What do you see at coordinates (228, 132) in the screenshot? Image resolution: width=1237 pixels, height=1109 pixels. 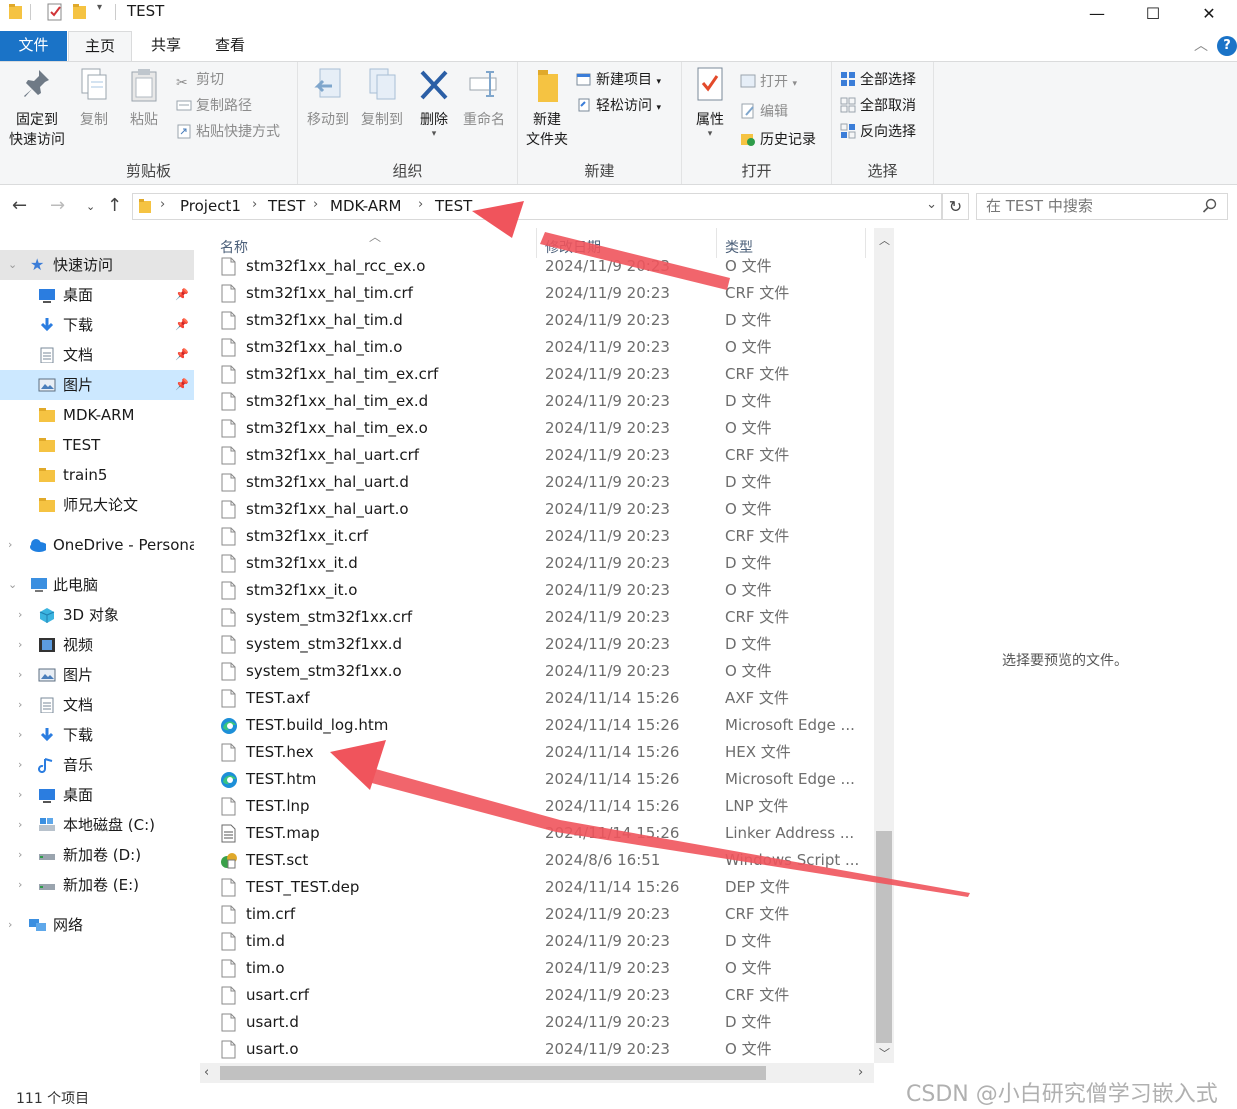 I see `paste-shortcut-button: 粘贴快捷方式` at bounding box center [228, 132].